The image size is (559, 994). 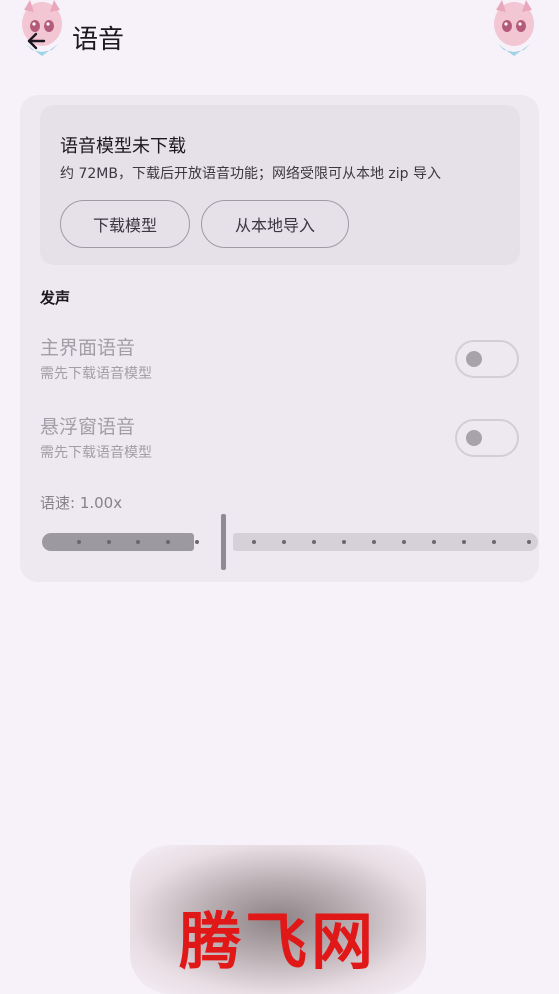 What do you see at coordinates (118, 542) in the screenshot?
I see `slider-active-track` at bounding box center [118, 542].